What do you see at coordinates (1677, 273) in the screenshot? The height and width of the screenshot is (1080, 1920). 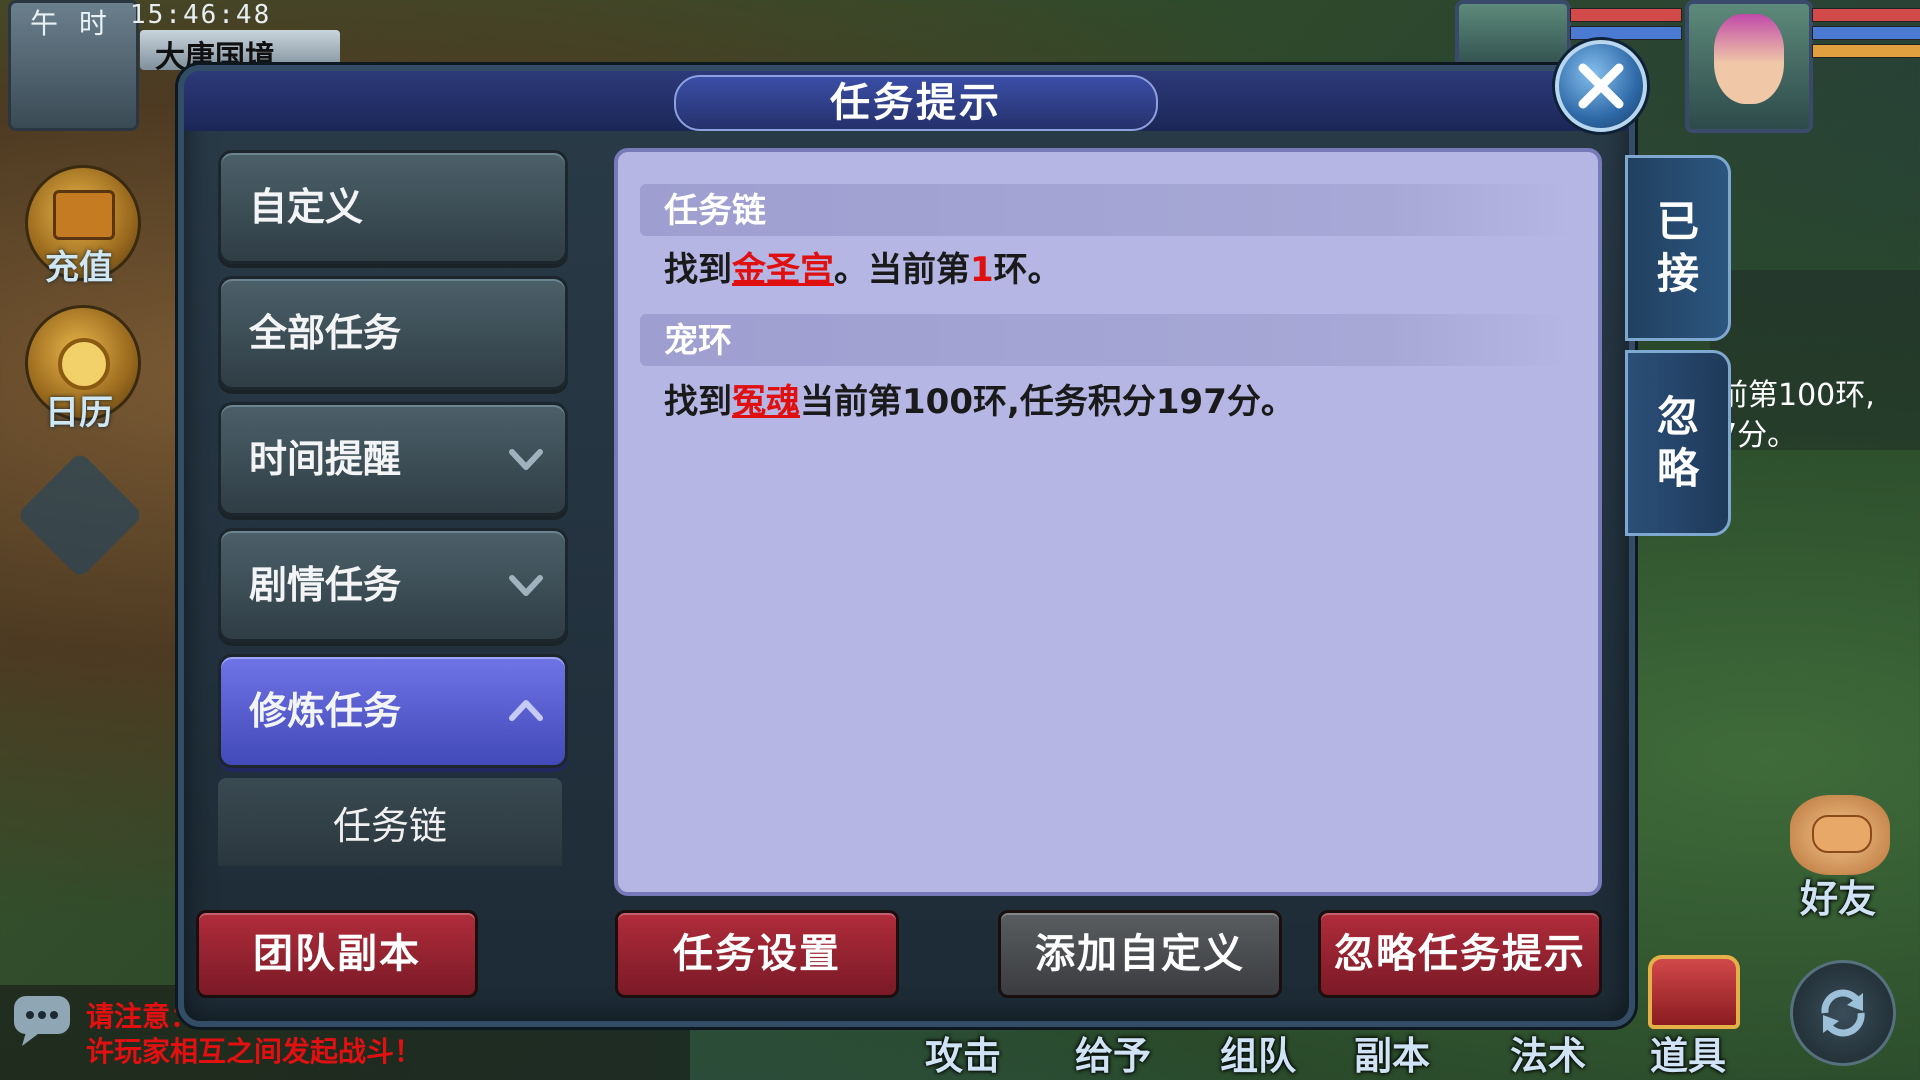 I see `tab-accepted-label-bottom: 接` at bounding box center [1677, 273].